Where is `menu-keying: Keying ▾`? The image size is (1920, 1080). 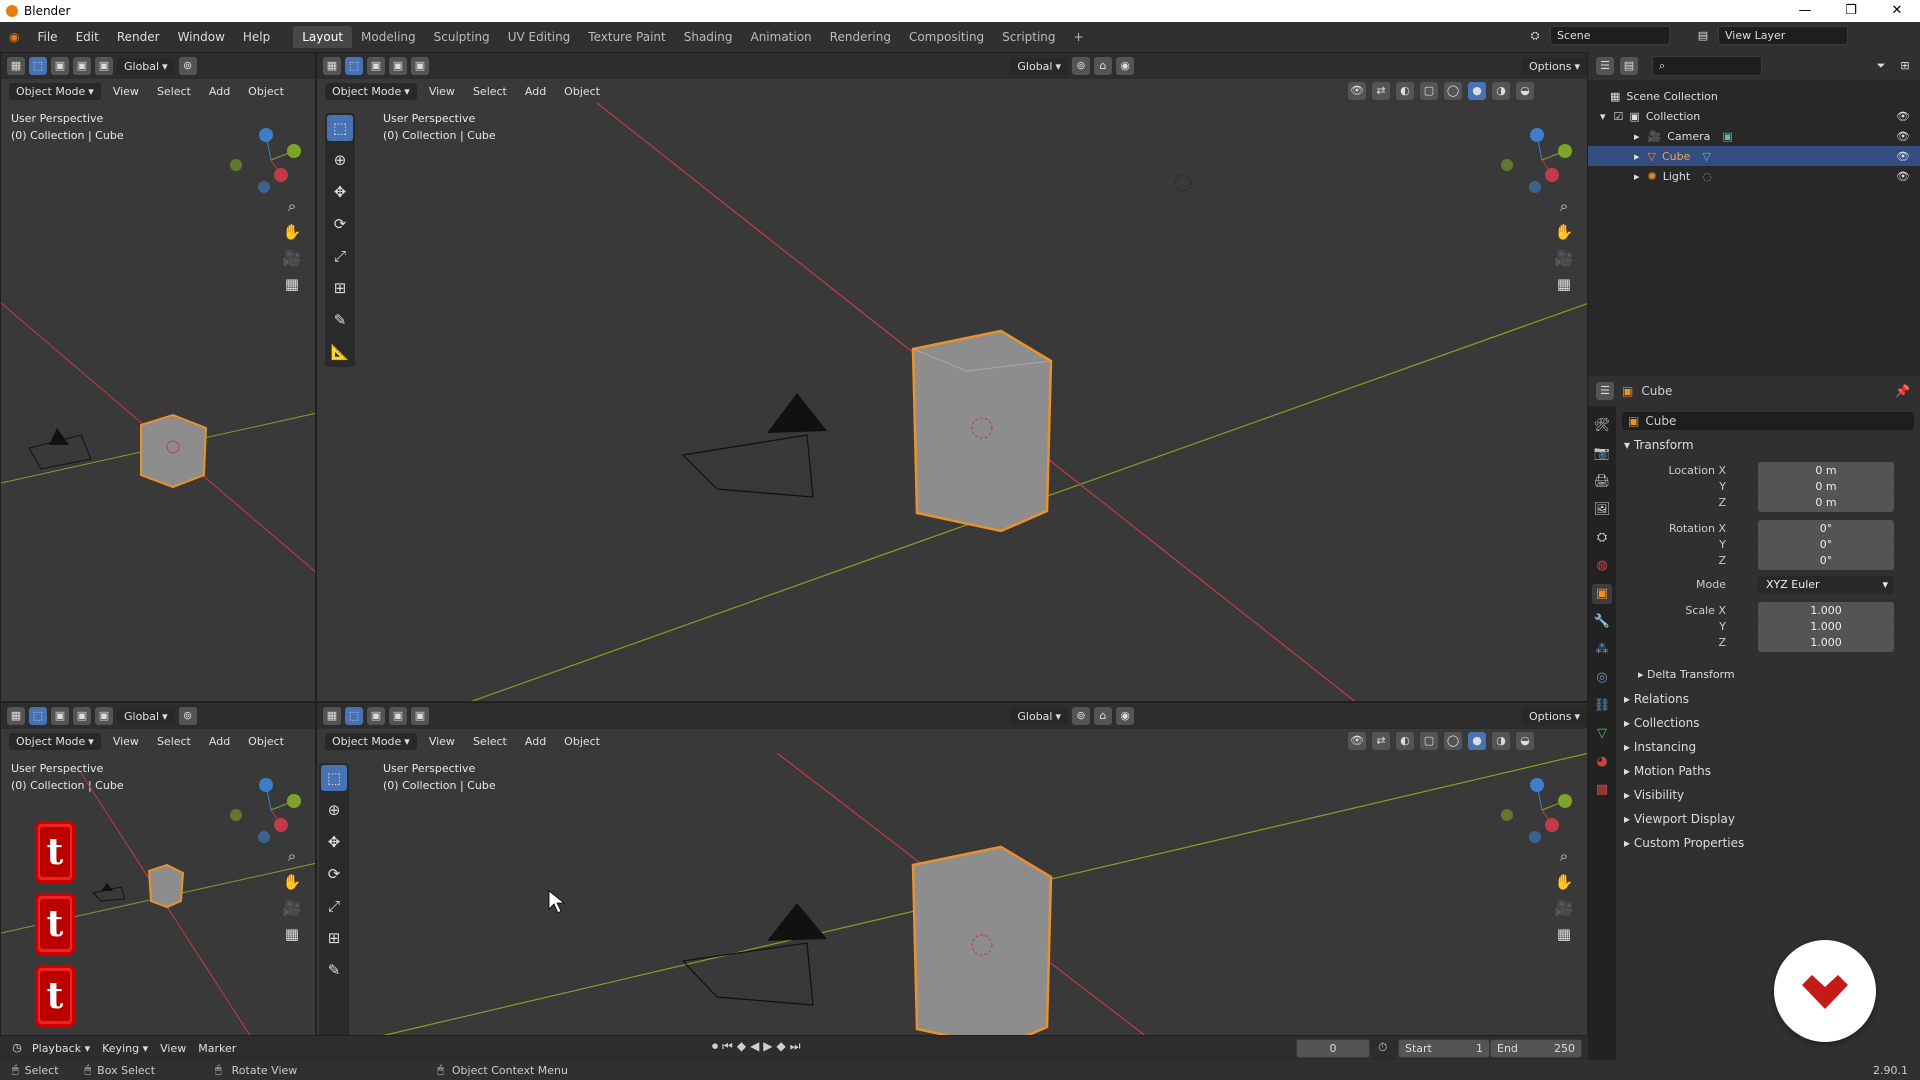 menu-keying: Keying ▾ is located at coordinates (125, 1048).